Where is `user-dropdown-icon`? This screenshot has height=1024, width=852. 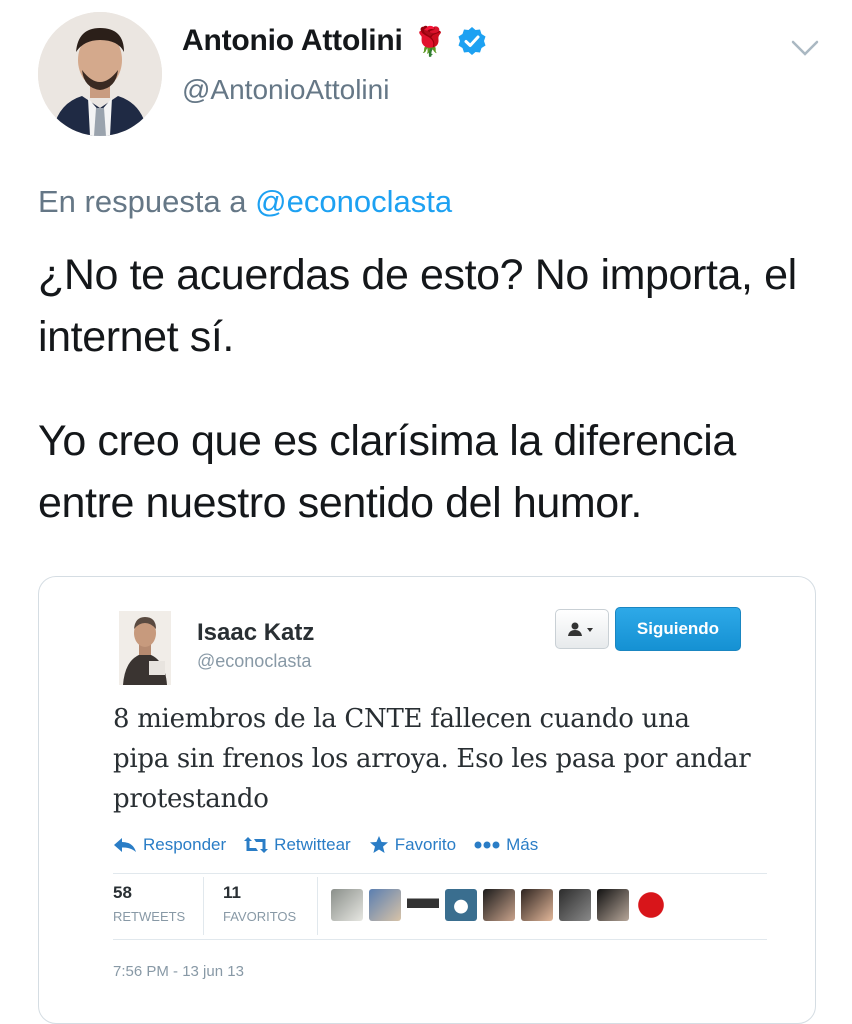 user-dropdown-icon is located at coordinates (580, 629).